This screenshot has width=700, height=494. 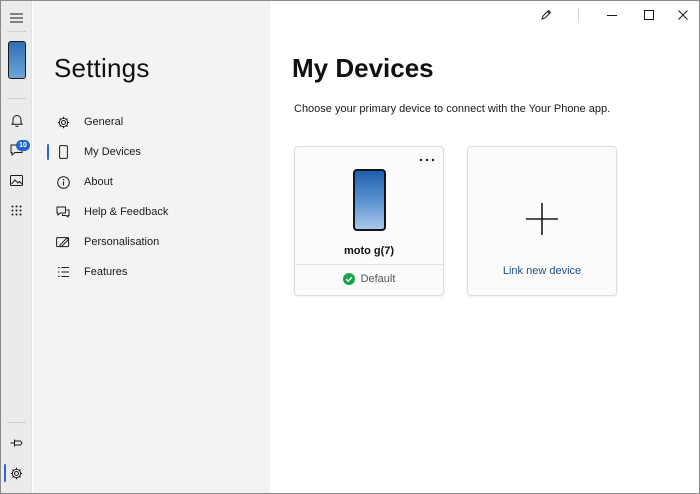 I want to click on default-status: Default, so click(x=369, y=279).